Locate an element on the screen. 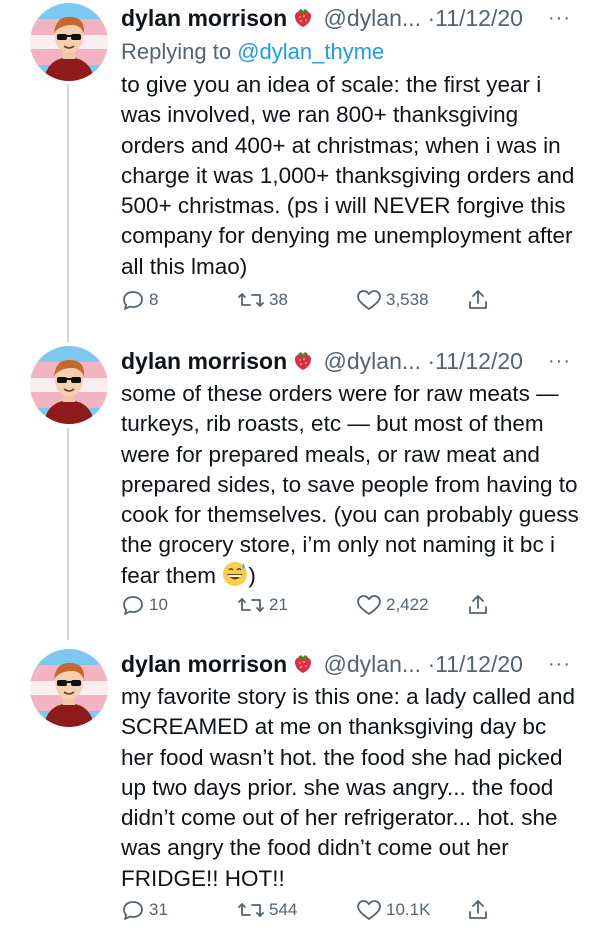  reply-button: 8 is located at coordinates (139, 300).